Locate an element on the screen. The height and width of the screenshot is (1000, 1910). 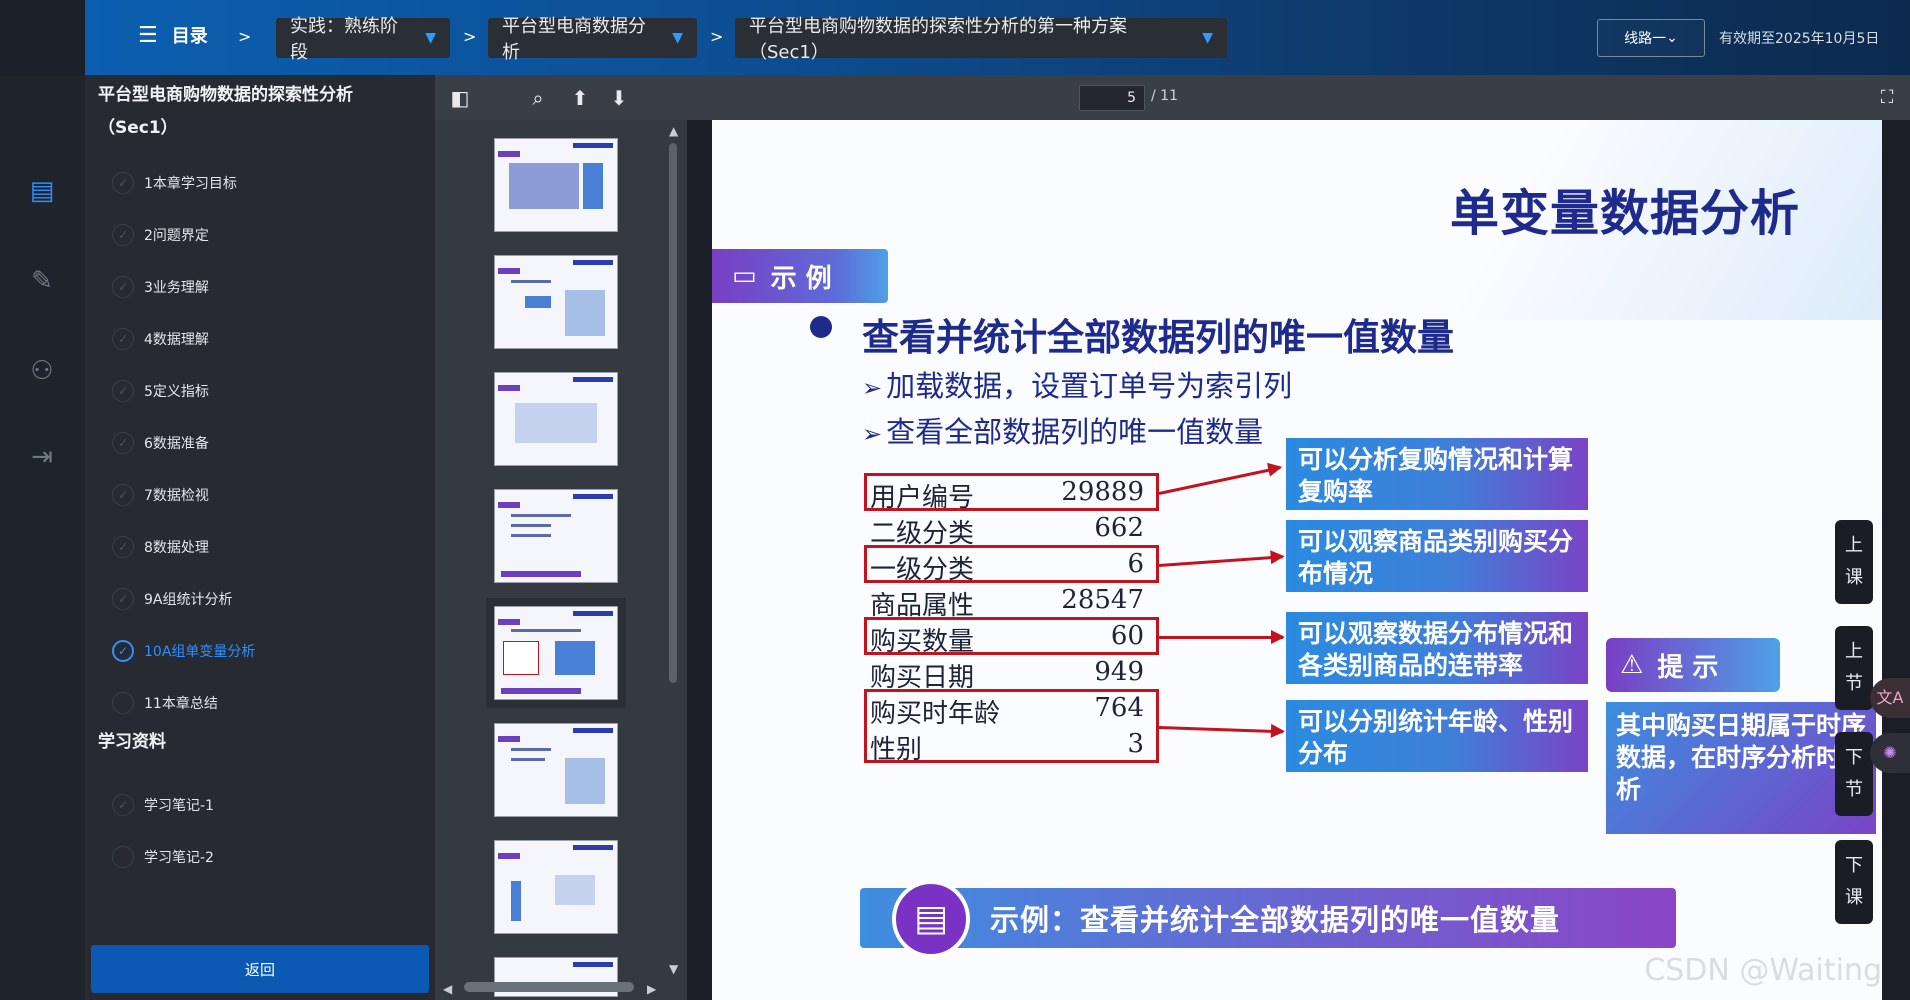
main-point: 查看并统计全部数据列的唯一值数量 is located at coordinates (1158, 337).